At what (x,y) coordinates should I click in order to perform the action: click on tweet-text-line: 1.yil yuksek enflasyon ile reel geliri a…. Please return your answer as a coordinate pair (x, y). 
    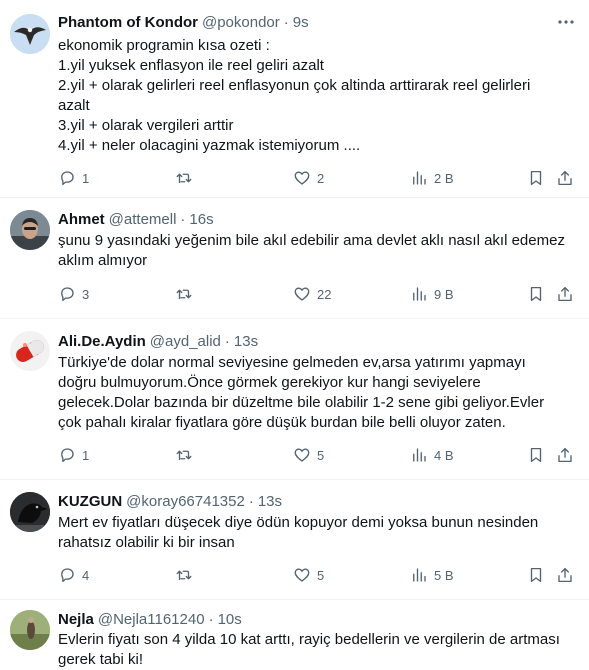
    Looking at the image, I should click on (191, 65).